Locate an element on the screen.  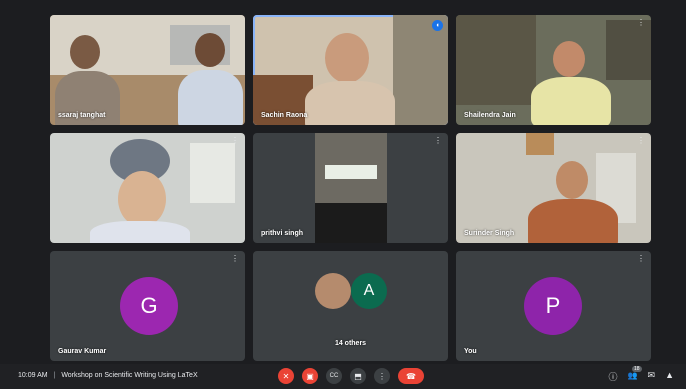
present-button: ⬒ is located at coordinates (358, 376).